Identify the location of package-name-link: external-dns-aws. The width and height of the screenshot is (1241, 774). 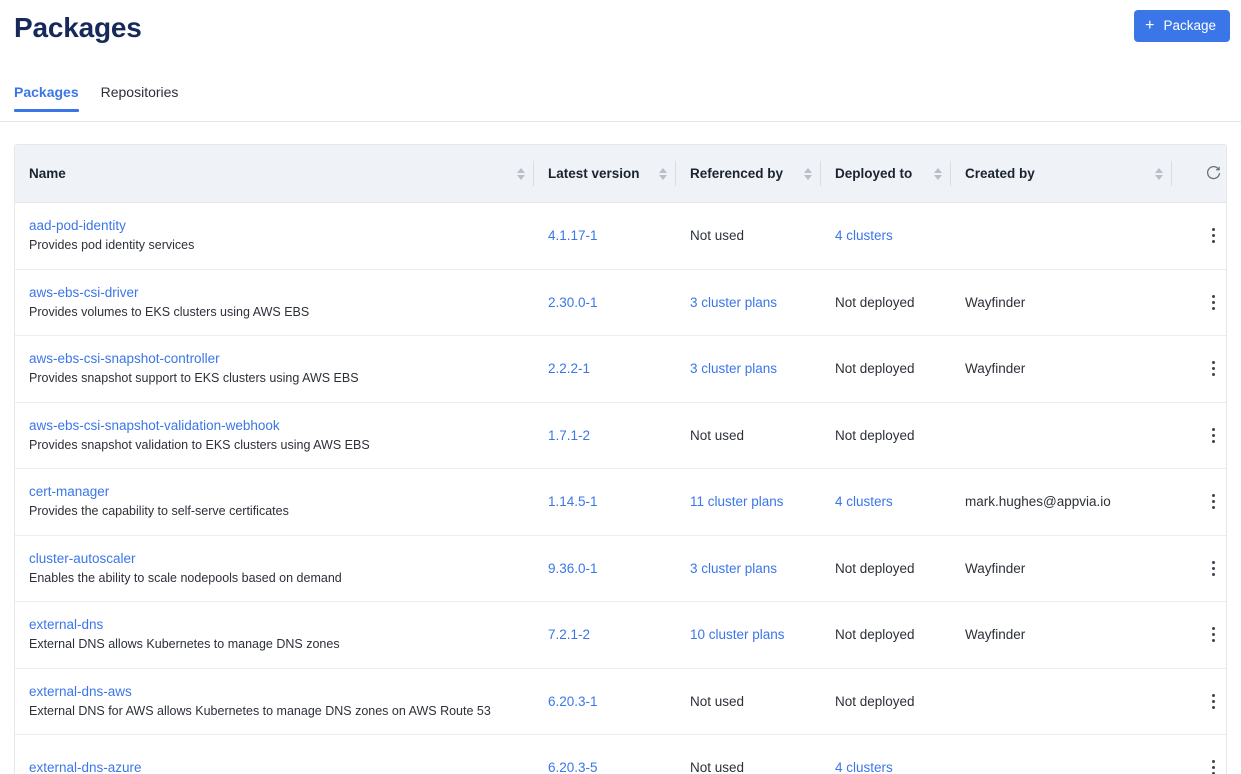
(281, 691).